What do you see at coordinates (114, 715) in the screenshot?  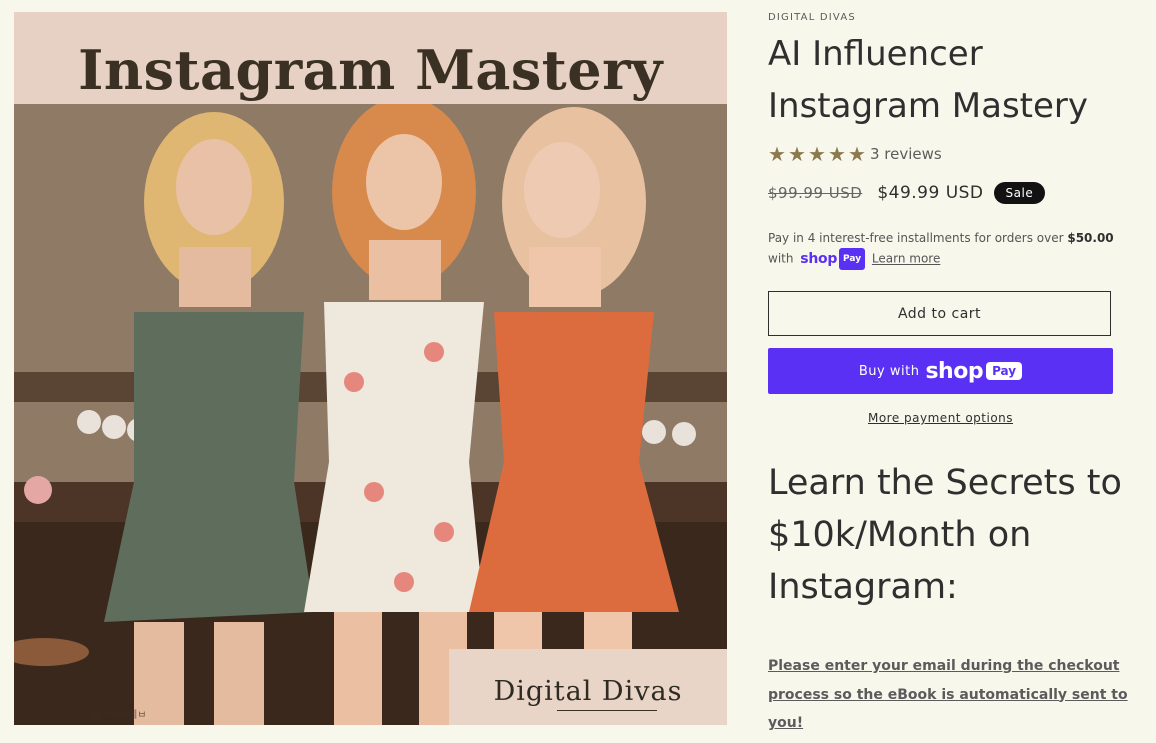 I see `image-watermark: ㅅ흠ㅋ짜ㅂ에ㅂ` at bounding box center [114, 715].